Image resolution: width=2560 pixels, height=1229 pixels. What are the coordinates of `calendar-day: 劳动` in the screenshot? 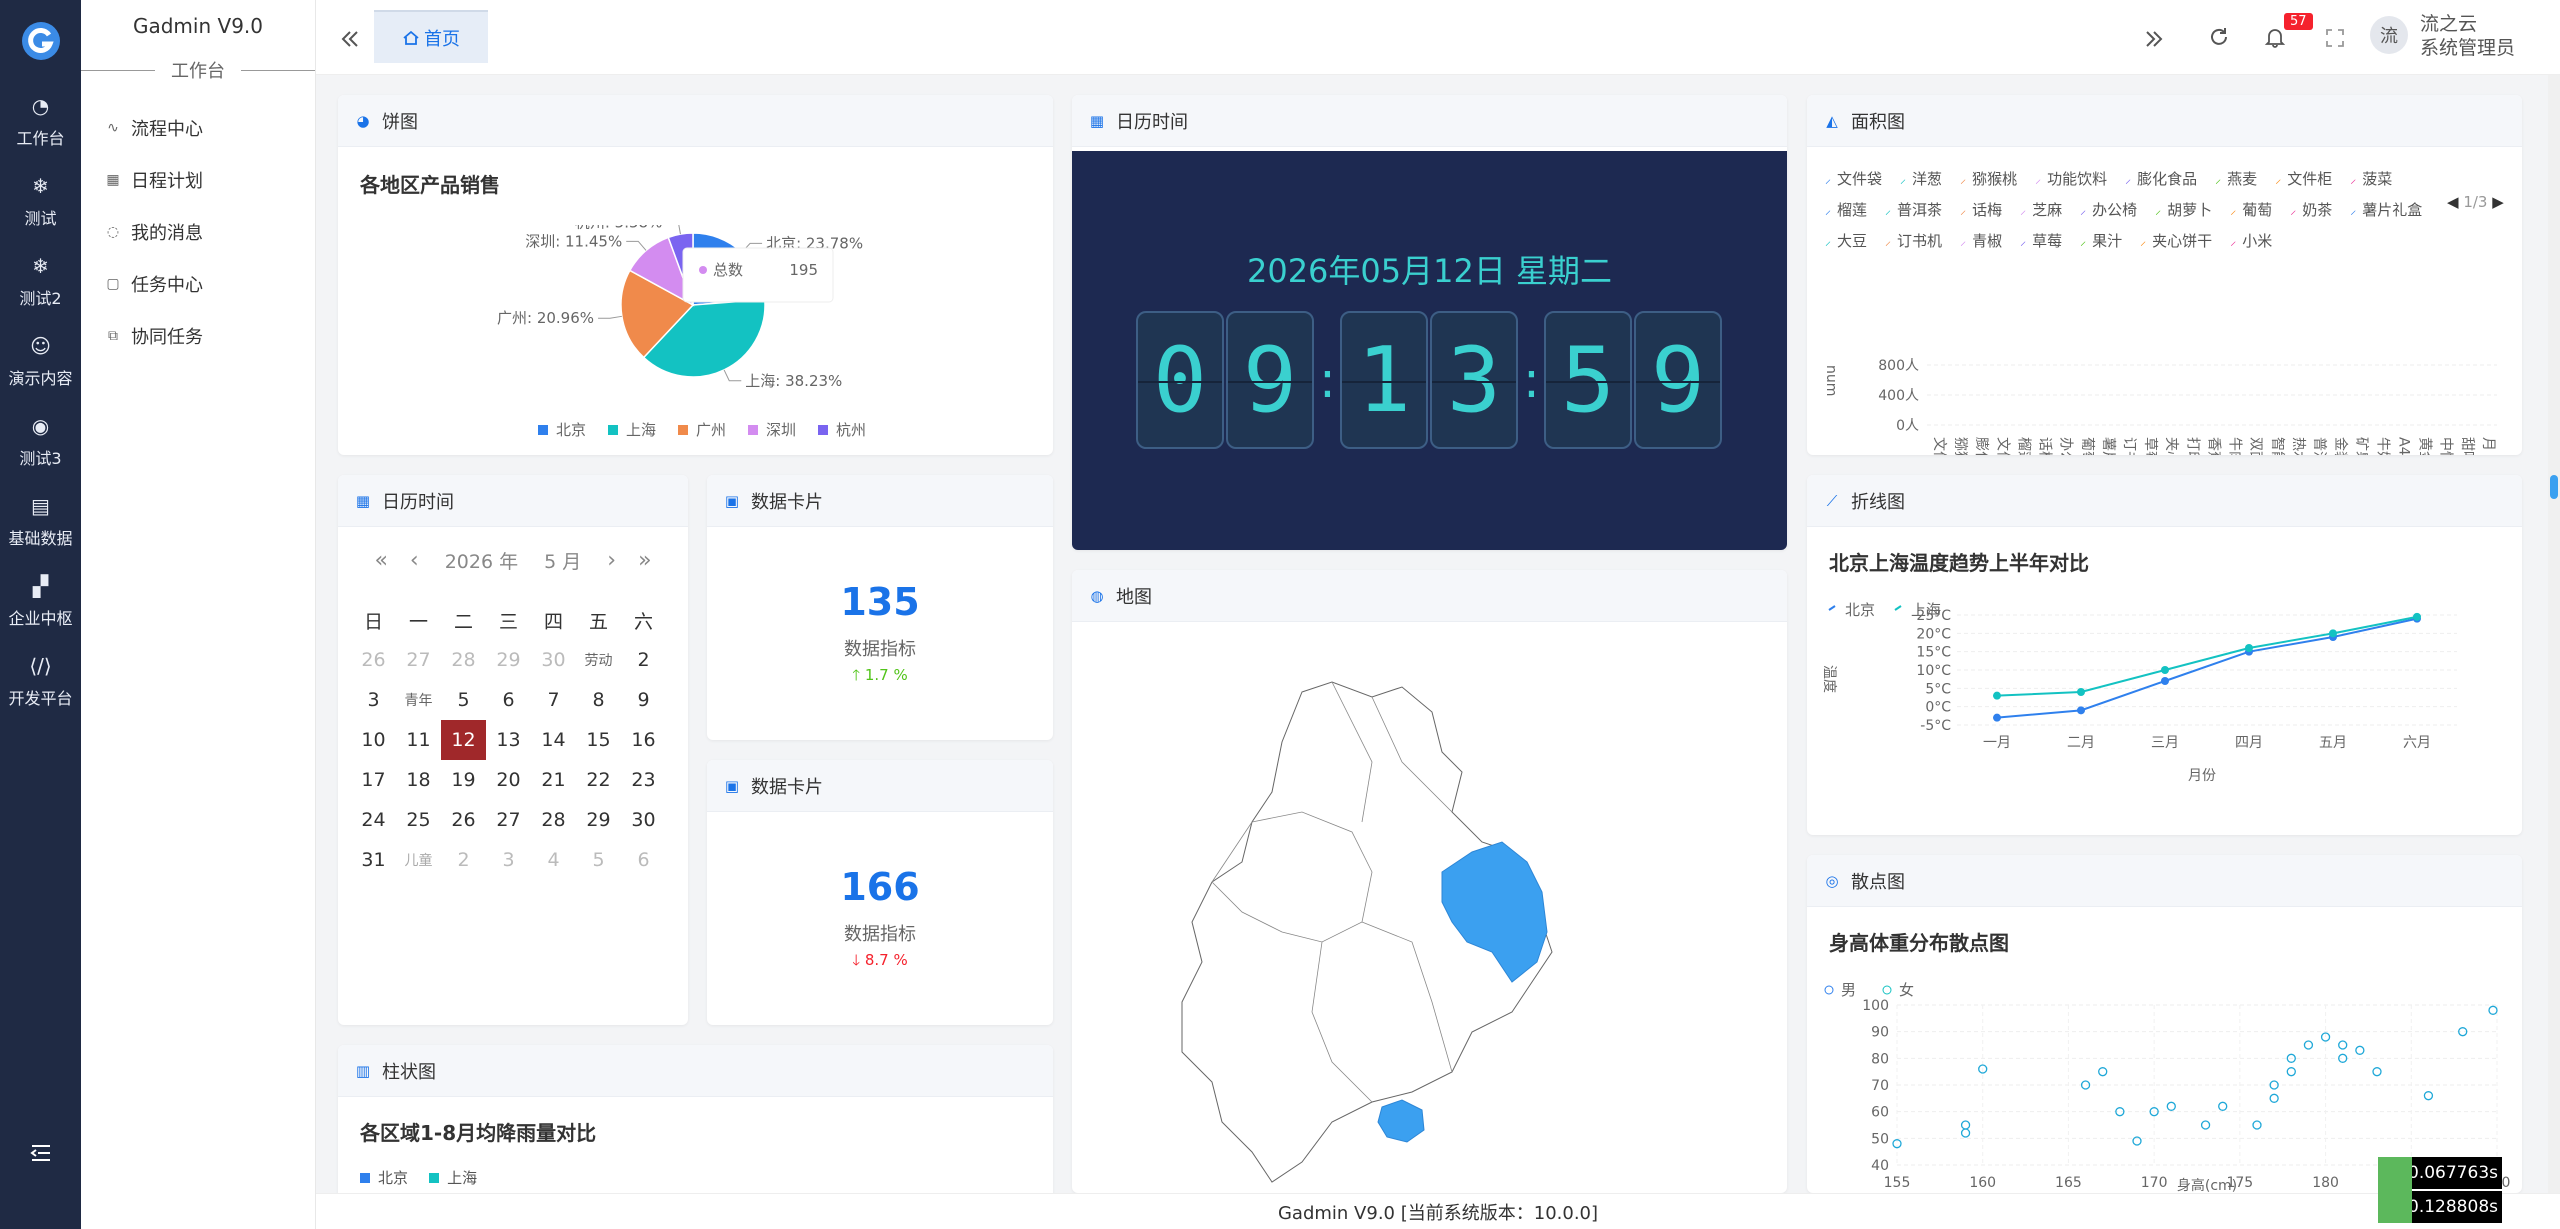 It's located at (598, 660).